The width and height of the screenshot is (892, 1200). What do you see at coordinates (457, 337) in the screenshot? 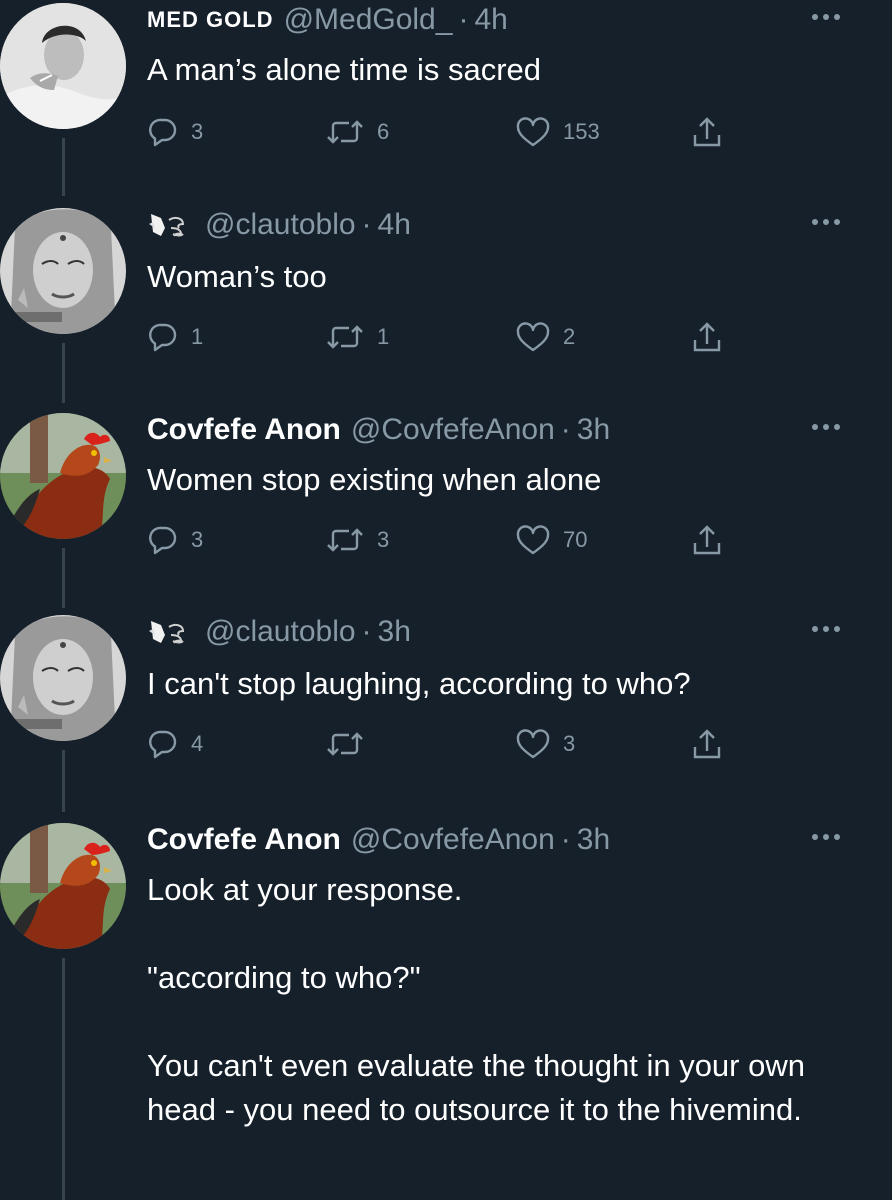
I see `tweet-actions: 1 1 2` at bounding box center [457, 337].